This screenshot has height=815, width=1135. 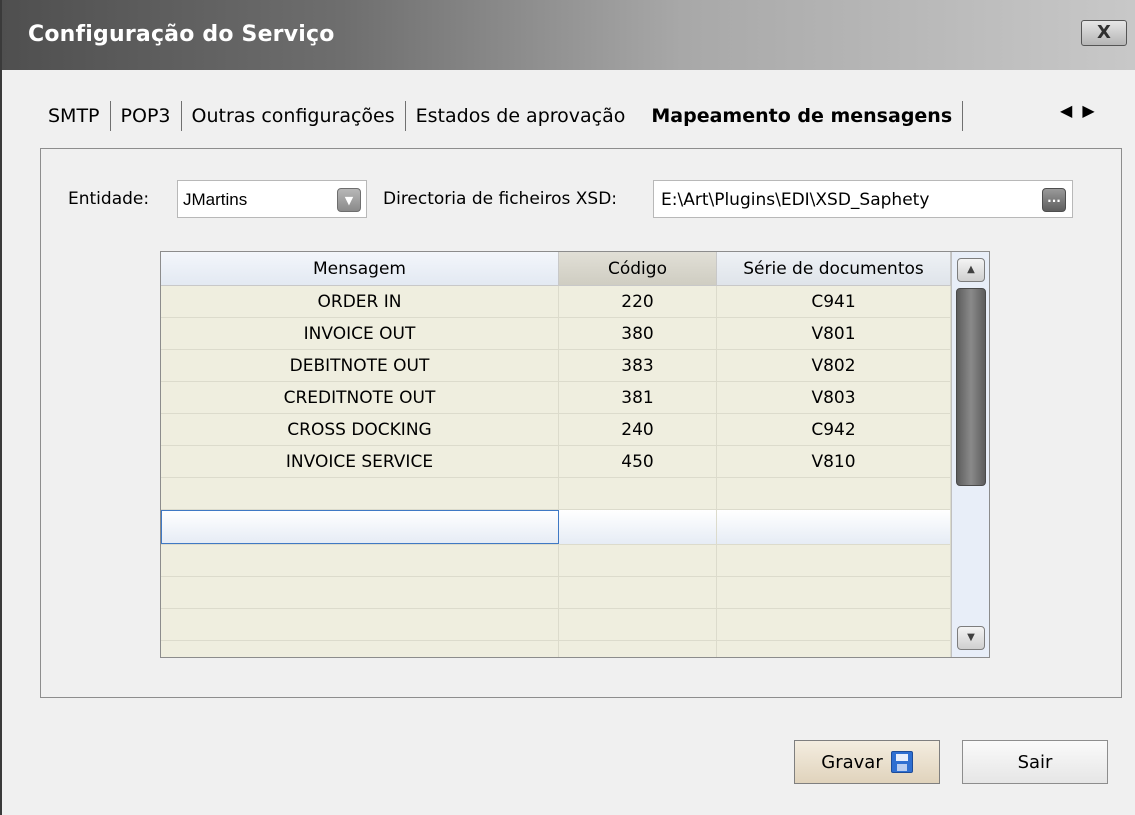 What do you see at coordinates (834, 333) in the screenshot?
I see `cell-serie: V801` at bounding box center [834, 333].